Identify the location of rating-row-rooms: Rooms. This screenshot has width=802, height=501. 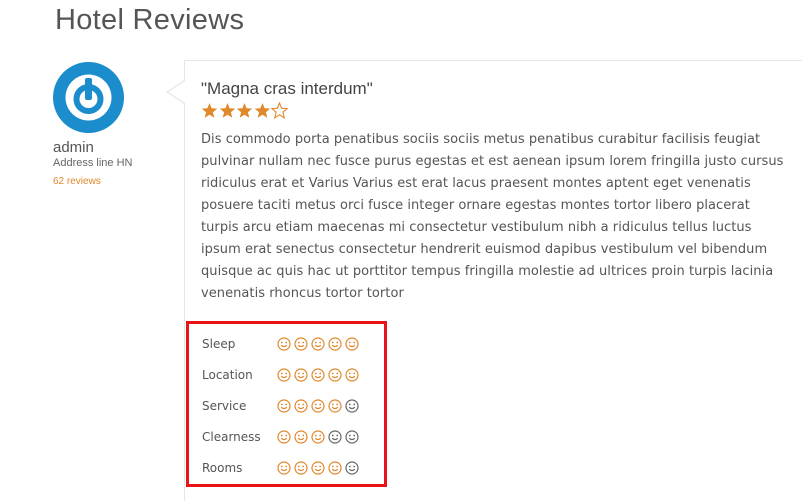
(282, 468).